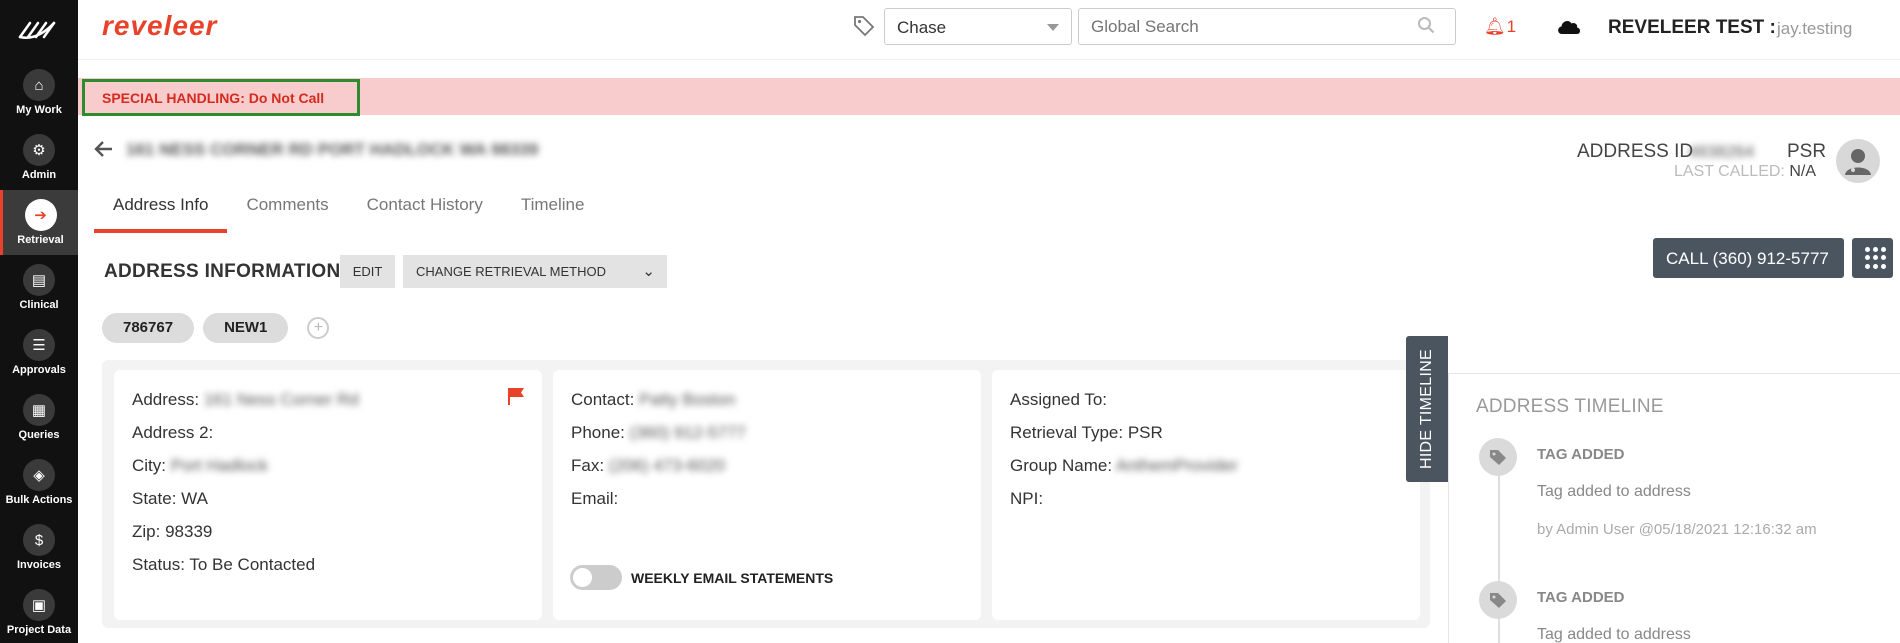 This screenshot has height=643, width=1900. Describe the element at coordinates (767, 472) in the screenshot. I see `fax-row: Fax: (206) 473-6020` at that location.